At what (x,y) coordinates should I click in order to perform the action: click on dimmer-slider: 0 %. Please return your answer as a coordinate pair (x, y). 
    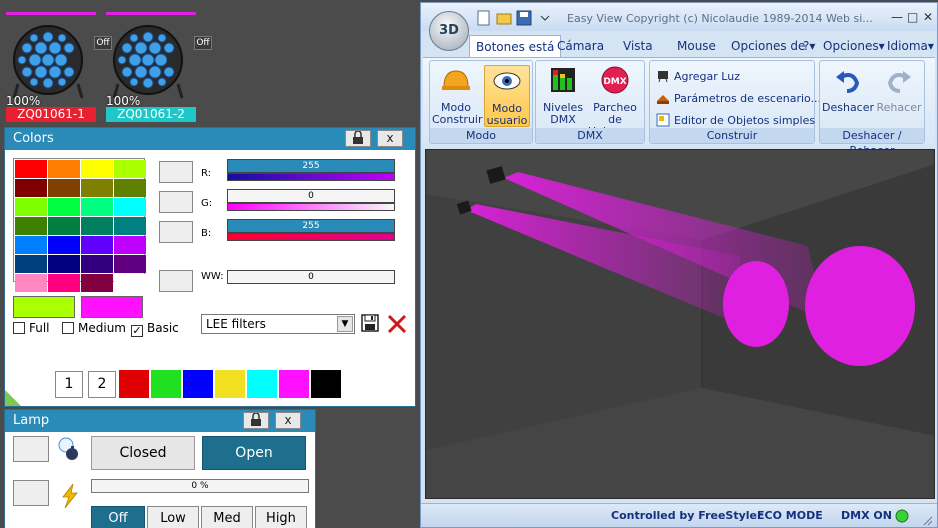
    Looking at the image, I should click on (200, 486).